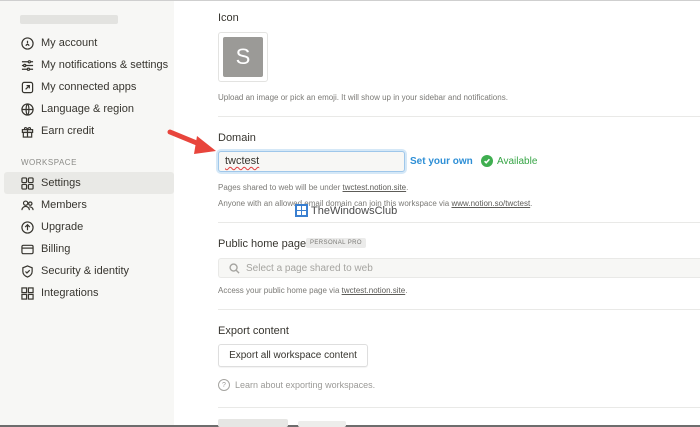  I want to click on arrow-up-circle-icon, so click(27, 227).